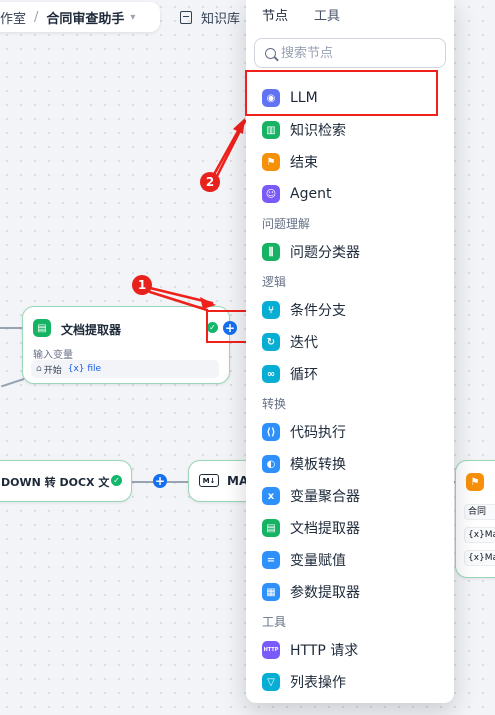 The height and width of the screenshot is (715, 495). I want to click on loop-icon: ∞, so click(271, 374).